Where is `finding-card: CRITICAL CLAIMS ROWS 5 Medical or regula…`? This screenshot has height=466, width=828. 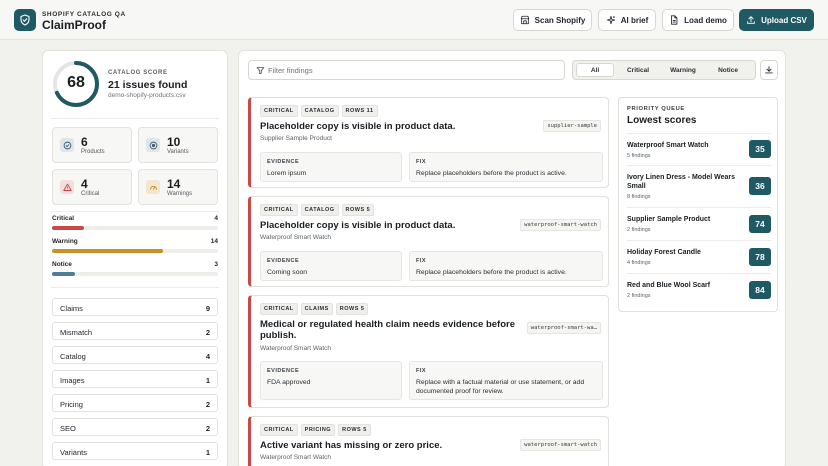
finding-card: CRITICAL CLAIMS ROWS 5 Medical or regula… is located at coordinates (428, 351).